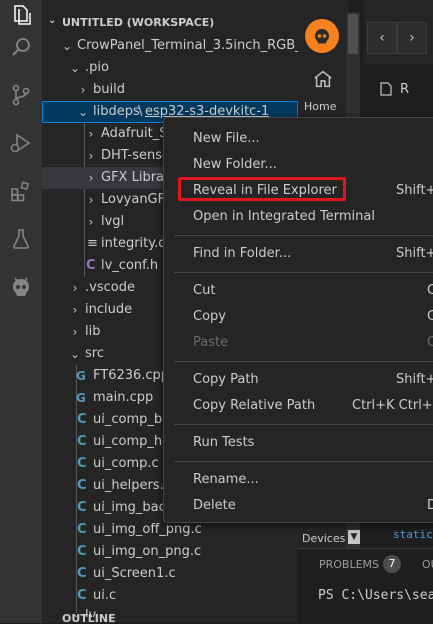 The height and width of the screenshot is (624, 433). What do you see at coordinates (134, 573) in the screenshot?
I see `tree-item-label: ui_Screen1.c` at bounding box center [134, 573].